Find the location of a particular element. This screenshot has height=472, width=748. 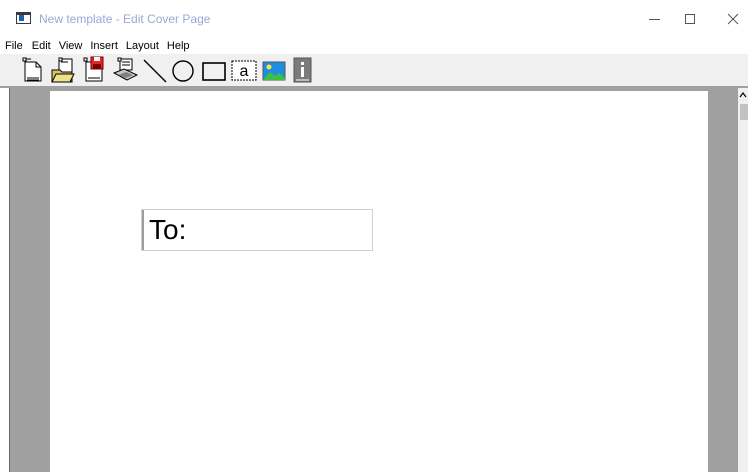

app-window-icon is located at coordinates (23, 18).